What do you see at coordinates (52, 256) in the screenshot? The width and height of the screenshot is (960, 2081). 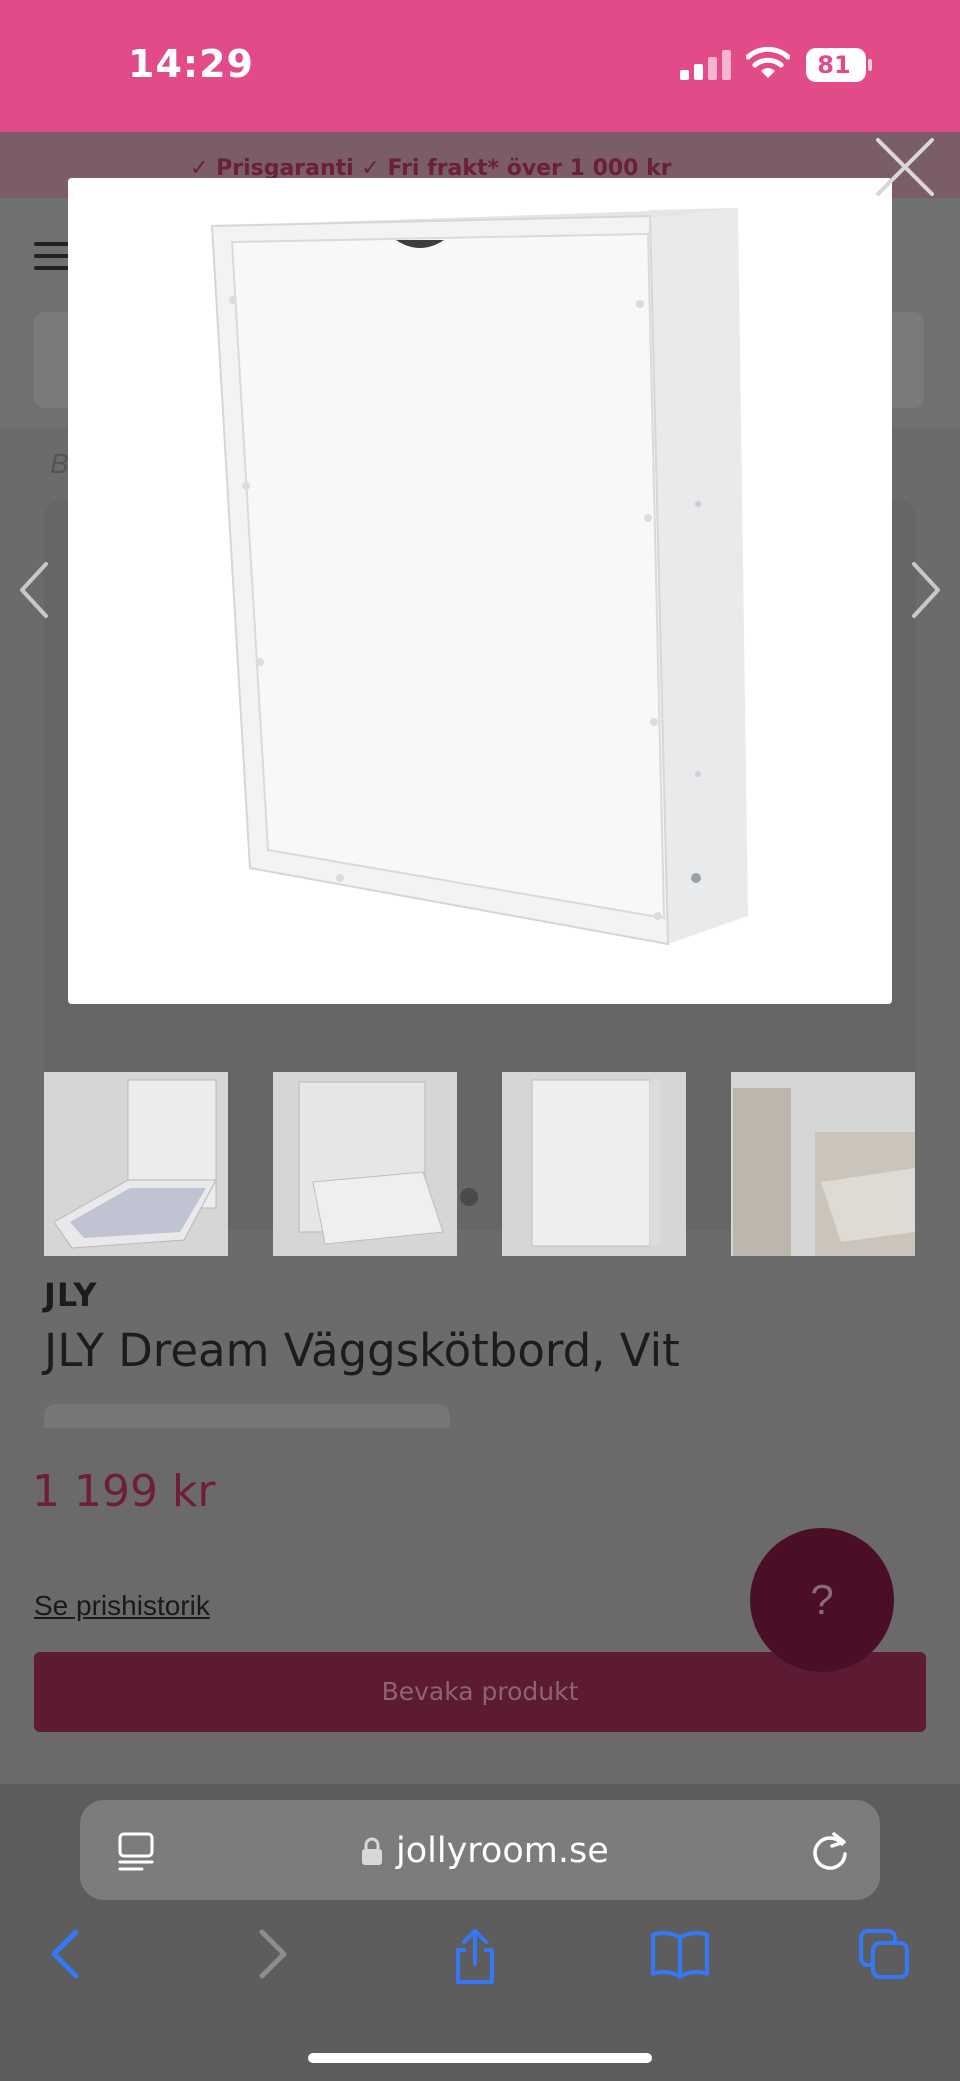 I see `hamburger-icon` at bounding box center [52, 256].